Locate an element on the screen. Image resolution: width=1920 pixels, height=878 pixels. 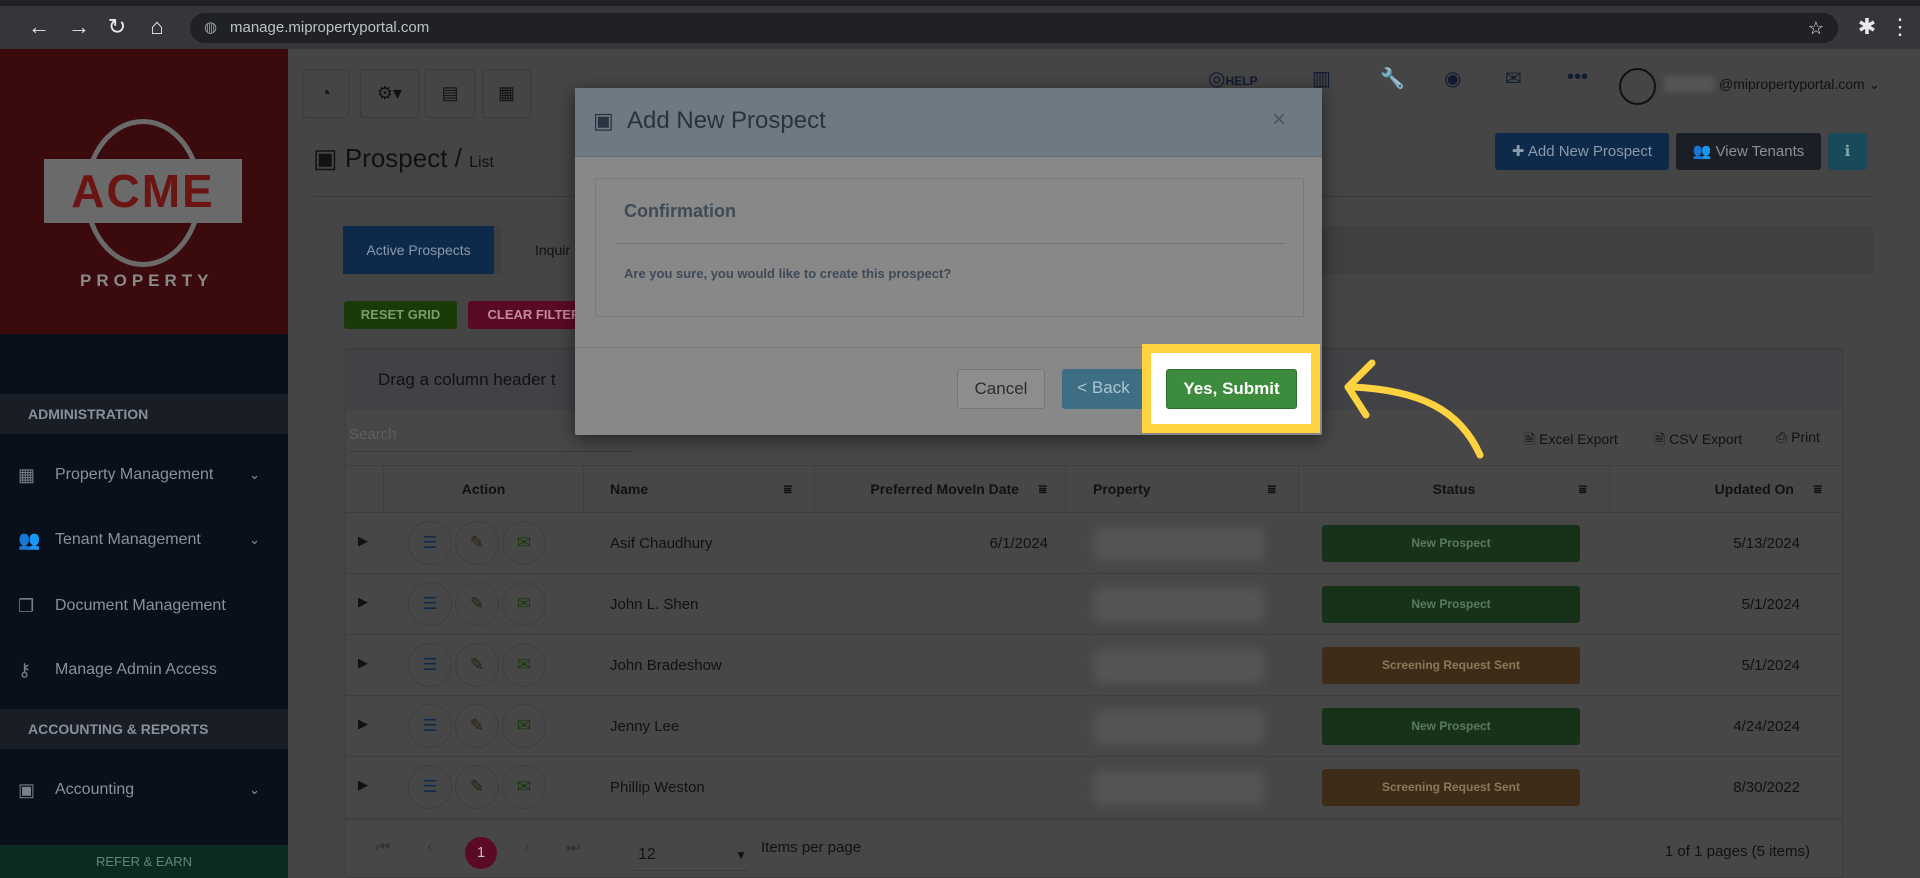
menu-icon: ⋮ is located at coordinates (1900, 27).